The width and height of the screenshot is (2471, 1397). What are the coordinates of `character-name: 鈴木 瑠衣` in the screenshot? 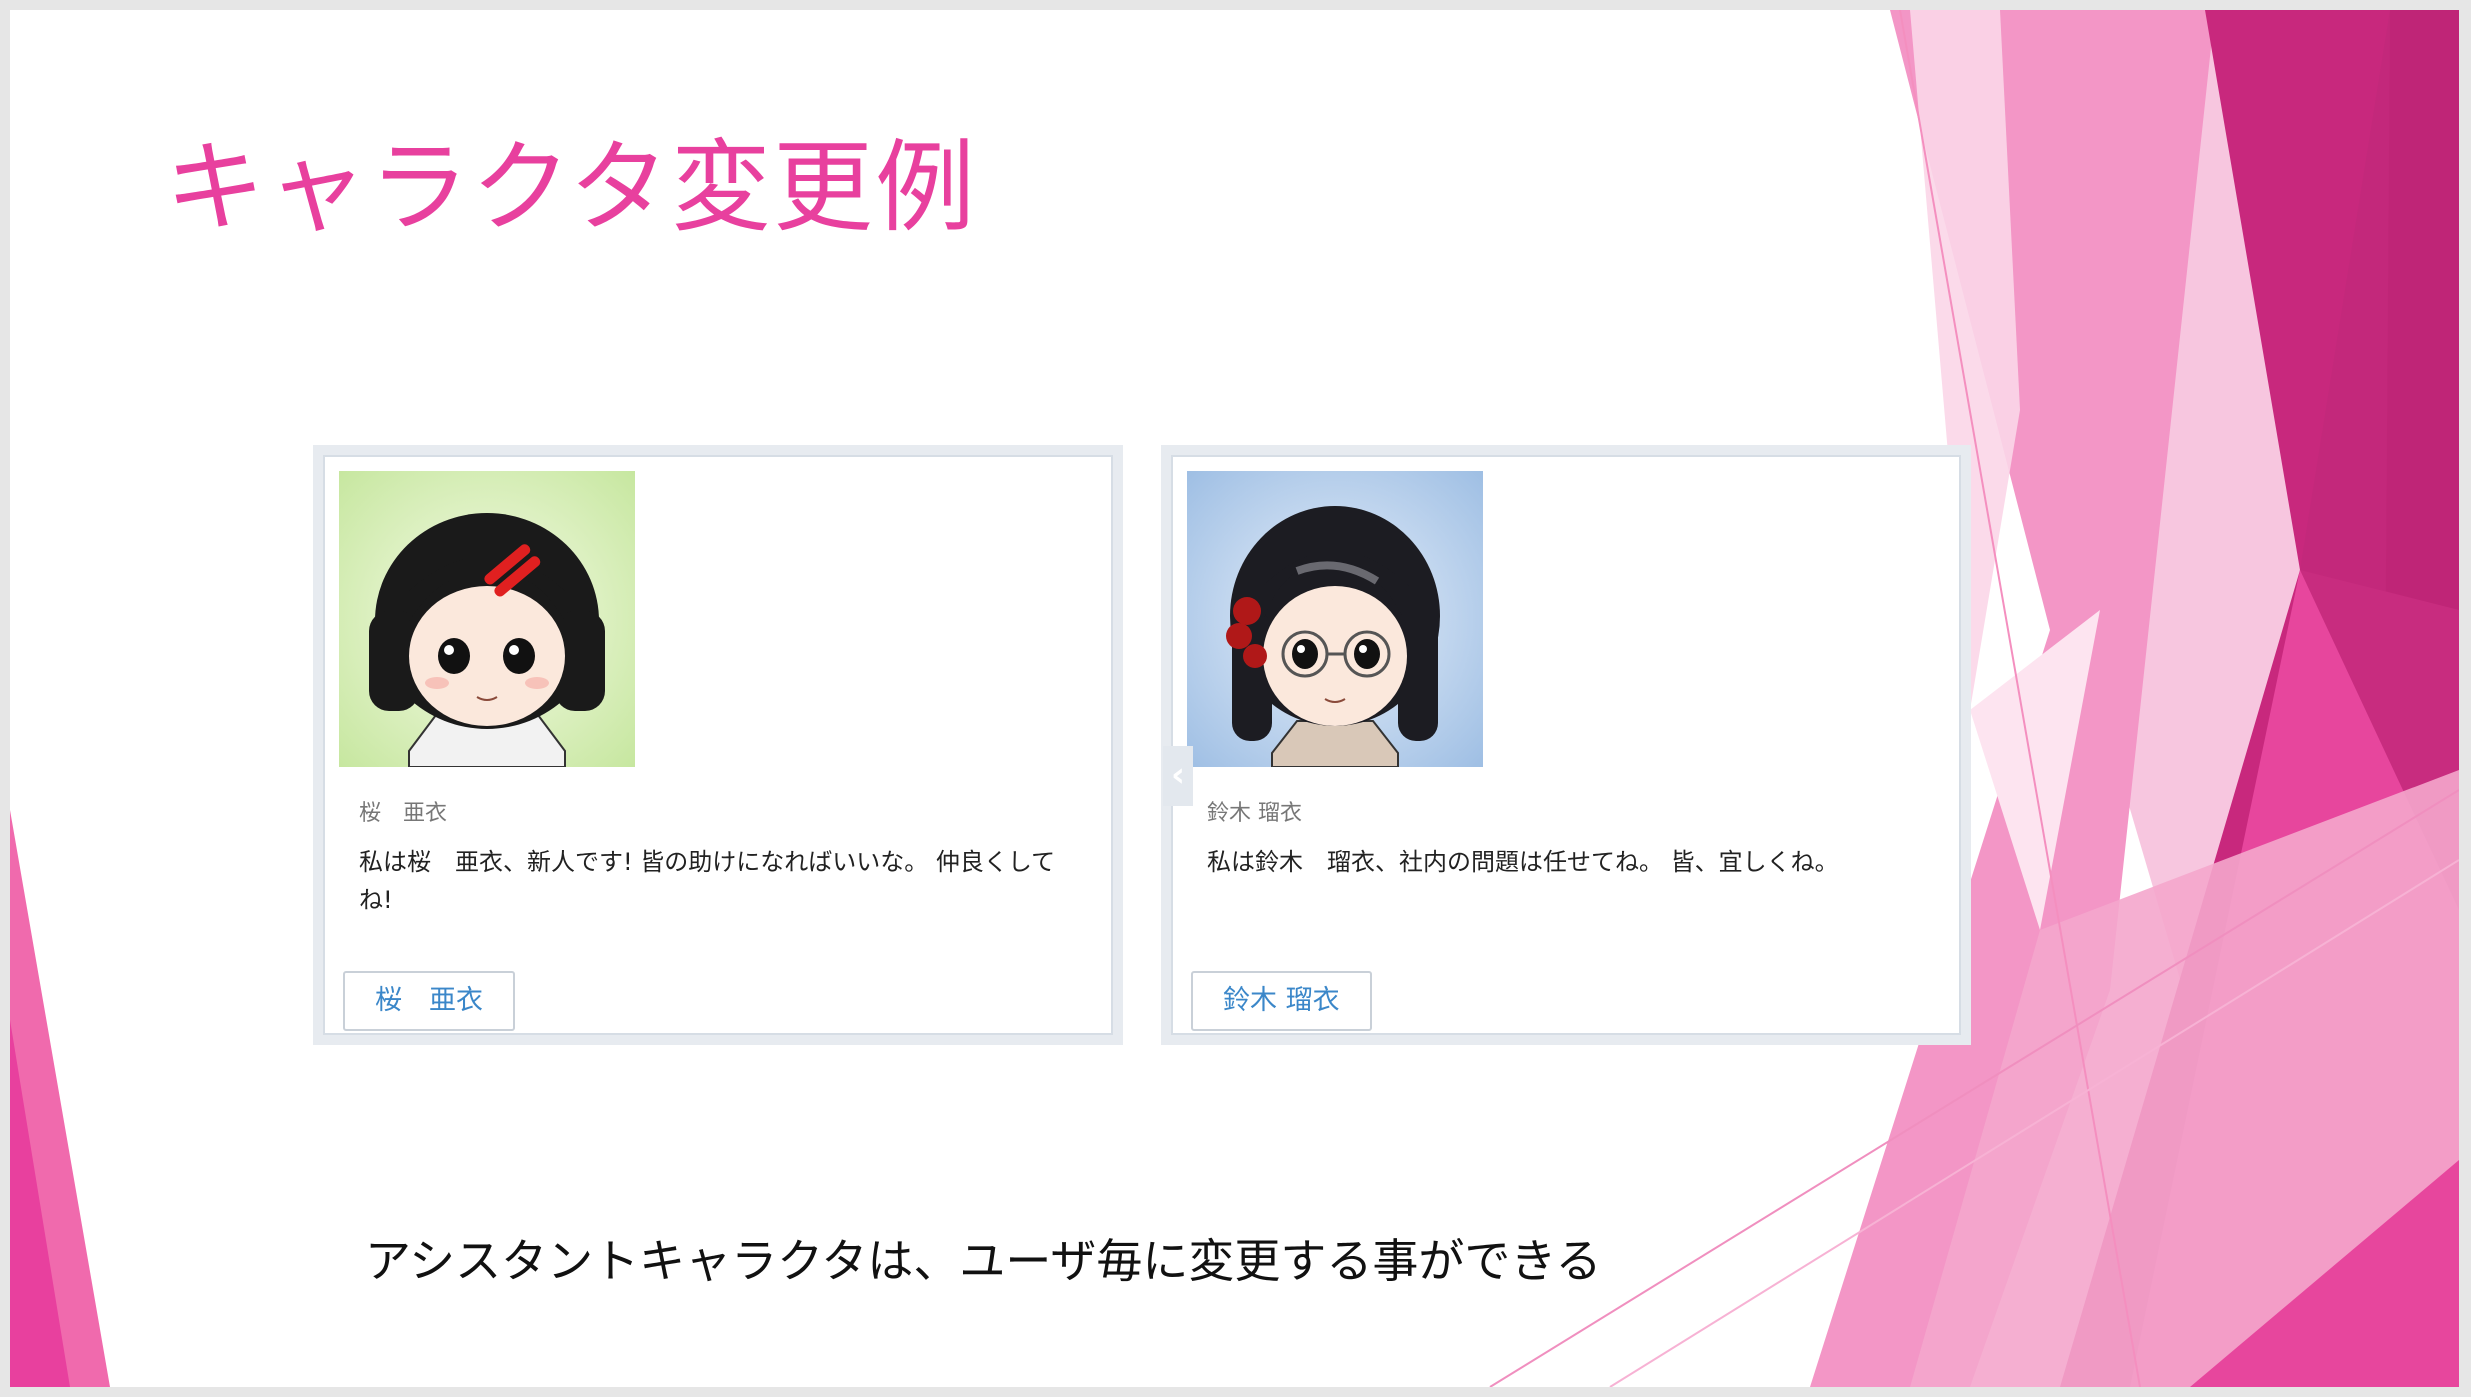 It's located at (1254, 813).